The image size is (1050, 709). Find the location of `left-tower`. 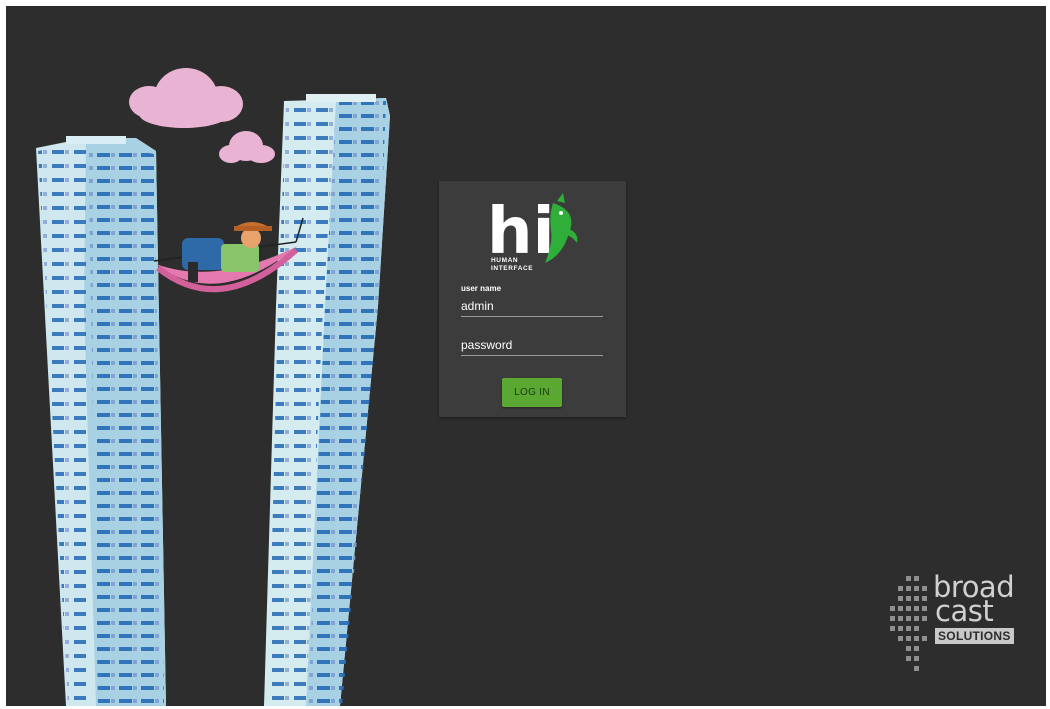

left-tower is located at coordinates (101, 421).